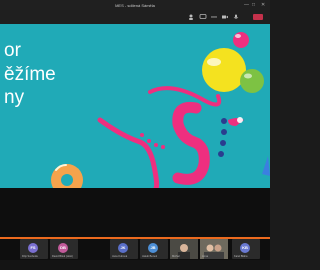 The height and width of the screenshot is (270, 320). What do you see at coordinates (253, 5) in the screenshot?
I see `maximize-button: □` at bounding box center [253, 5].